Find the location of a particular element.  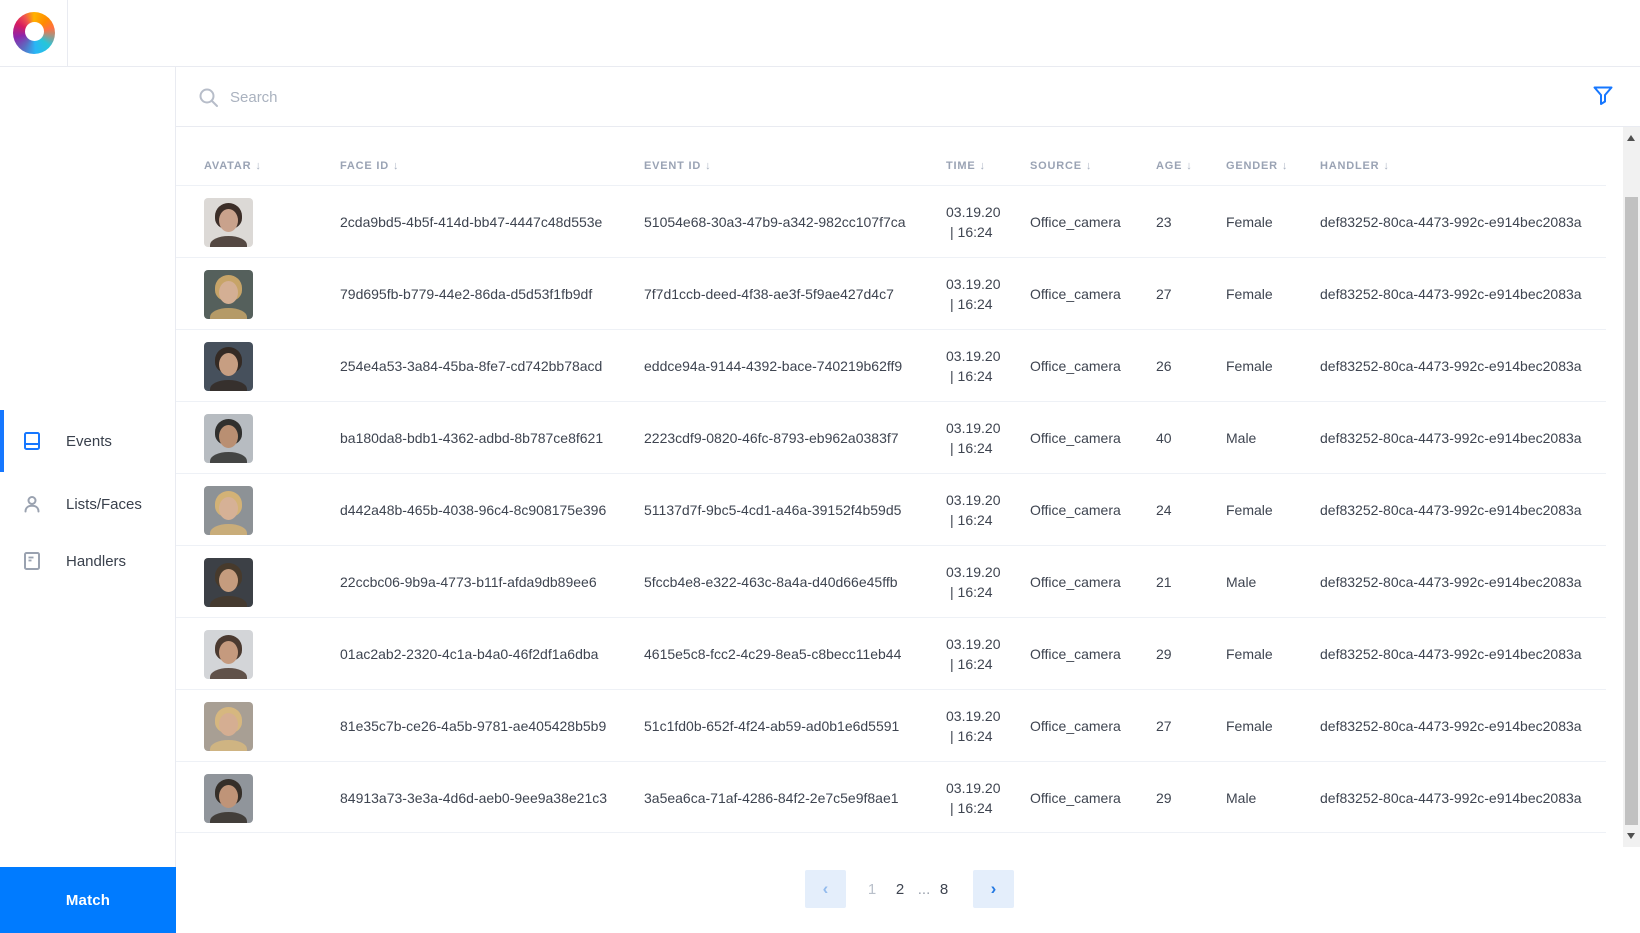

event-id-cell: 51c1fd0b-652f-4f24-ab59-ad0b1e6d5591 is located at coordinates (772, 726).